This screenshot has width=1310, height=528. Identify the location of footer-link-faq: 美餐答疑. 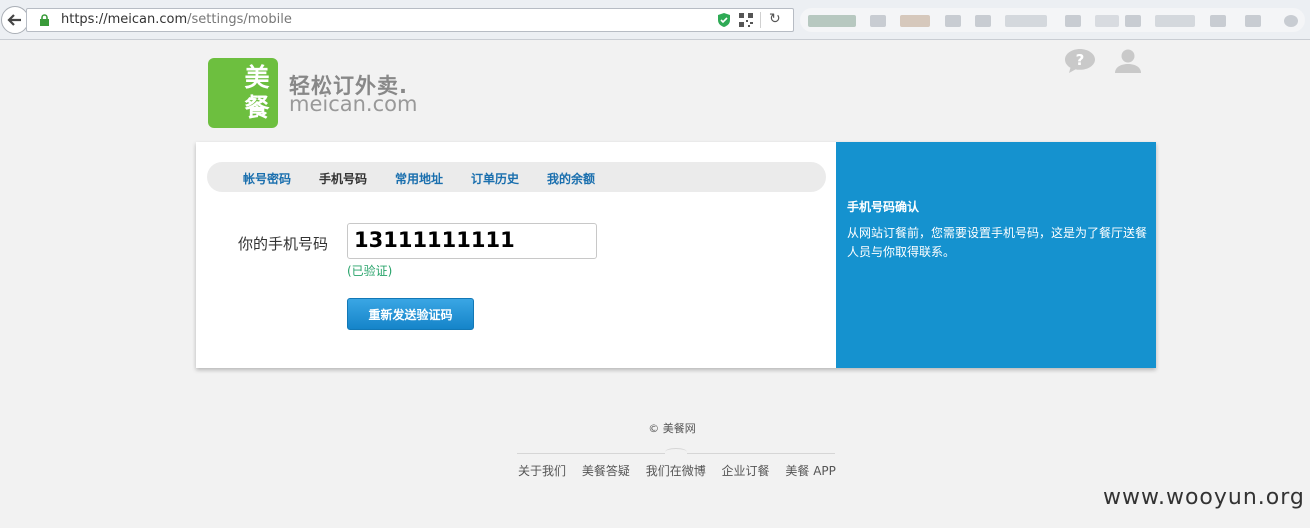
(606, 471).